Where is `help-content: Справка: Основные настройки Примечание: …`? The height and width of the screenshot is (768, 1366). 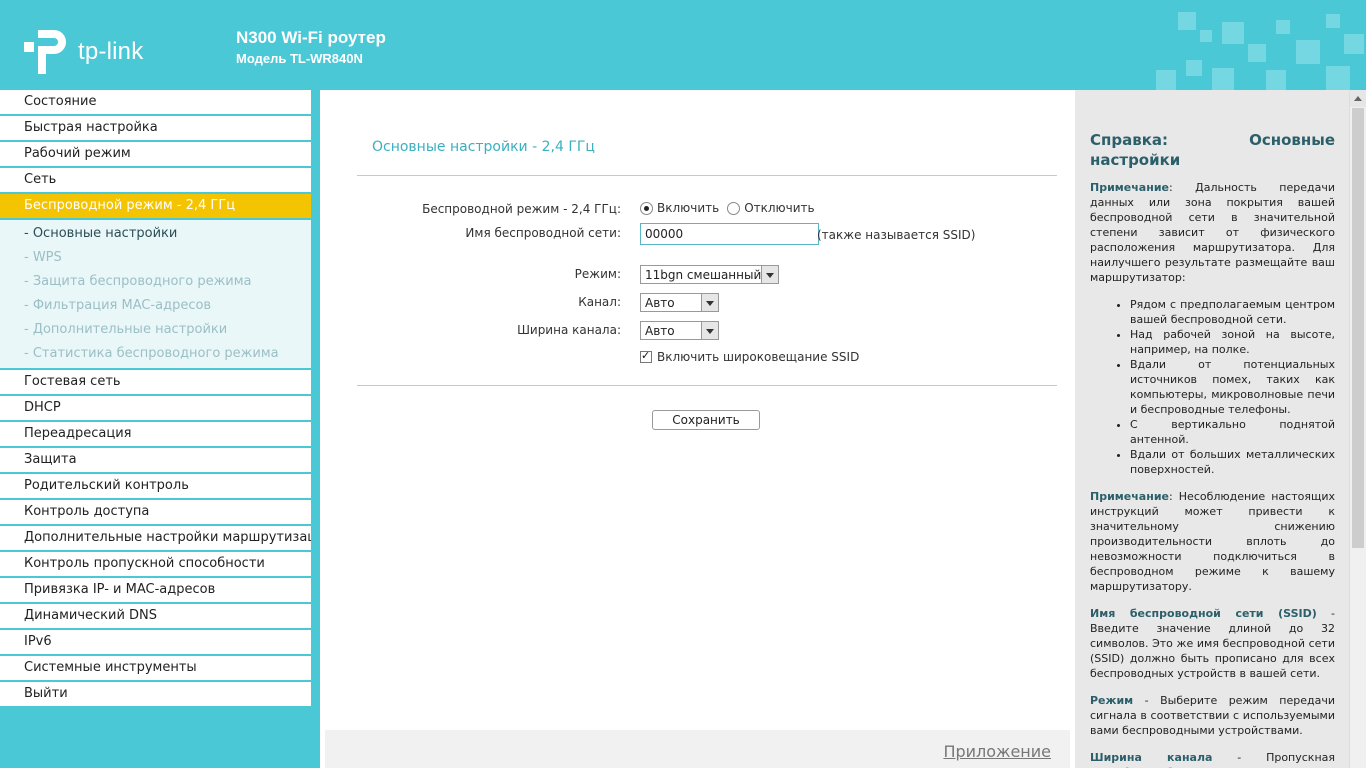
help-content: Справка: Основные настройки Примечание: … is located at coordinates (1212, 449).